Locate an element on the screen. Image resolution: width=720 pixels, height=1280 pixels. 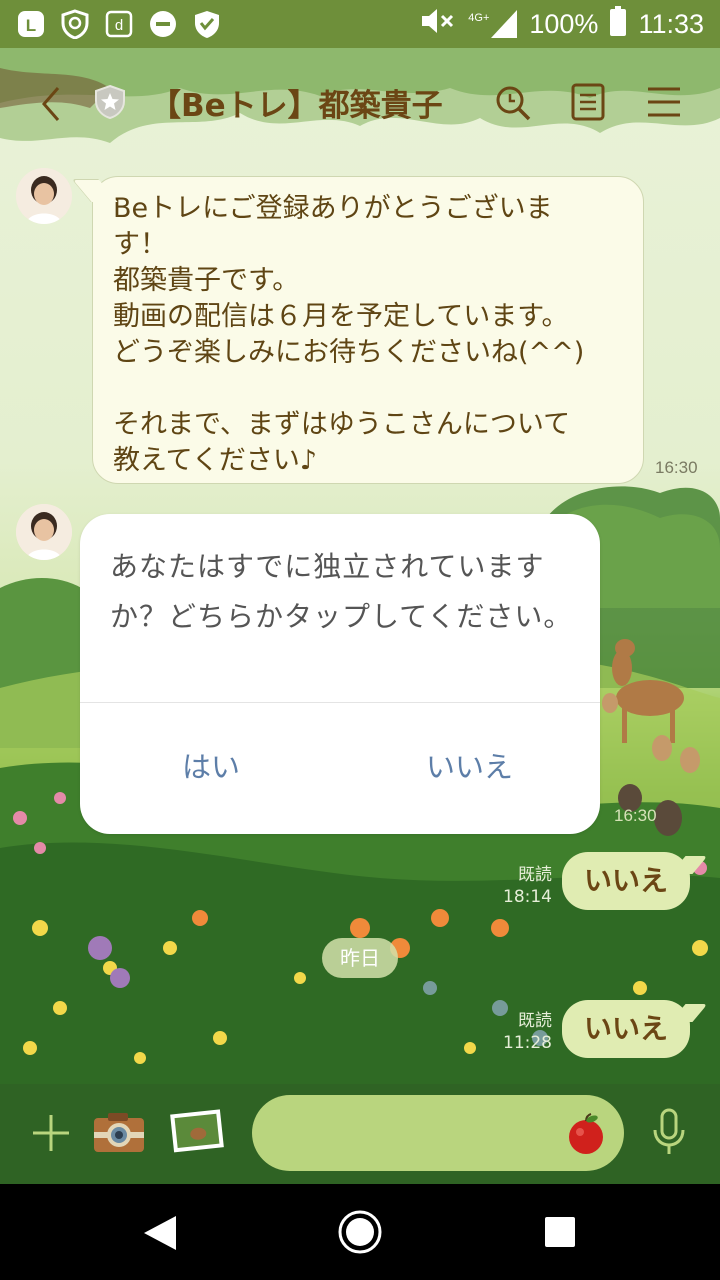
svg-text: d is located at coordinates (119, 25).